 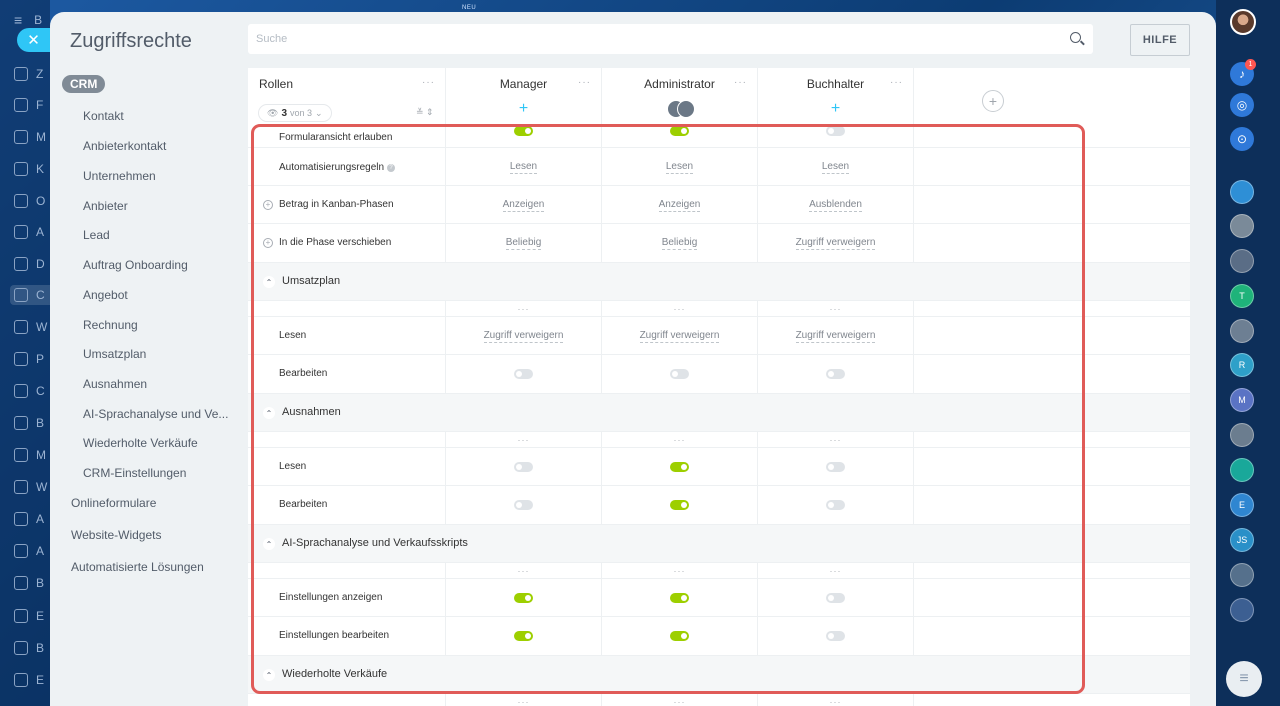 I want to click on sidebar-item-angebot: Angebot, so click(x=105, y=295).